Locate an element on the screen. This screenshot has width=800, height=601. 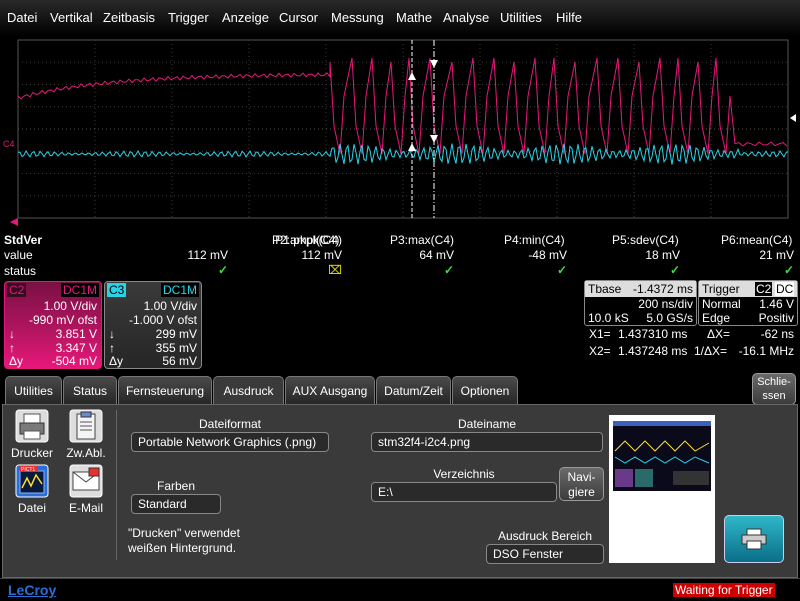
clipboard-icon is located at coordinates (86, 426).